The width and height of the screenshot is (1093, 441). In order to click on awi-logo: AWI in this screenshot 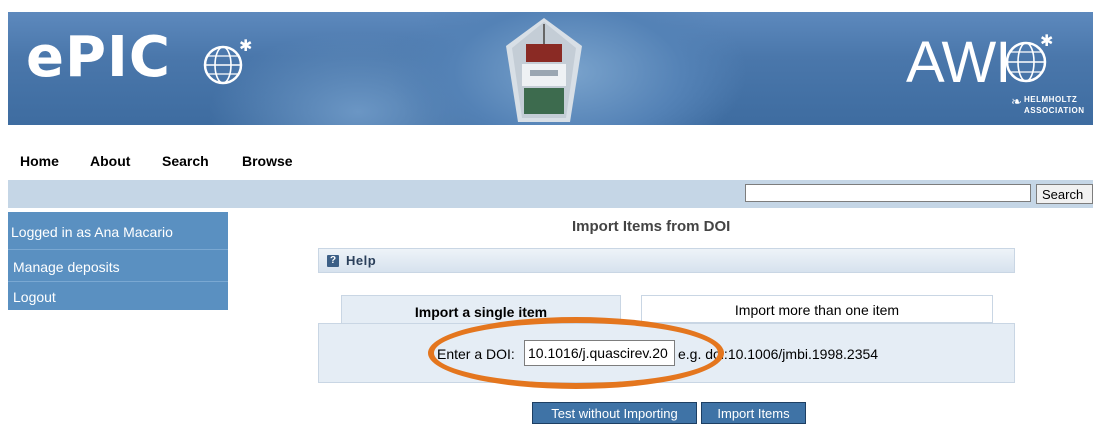, I will do `click(958, 63)`.